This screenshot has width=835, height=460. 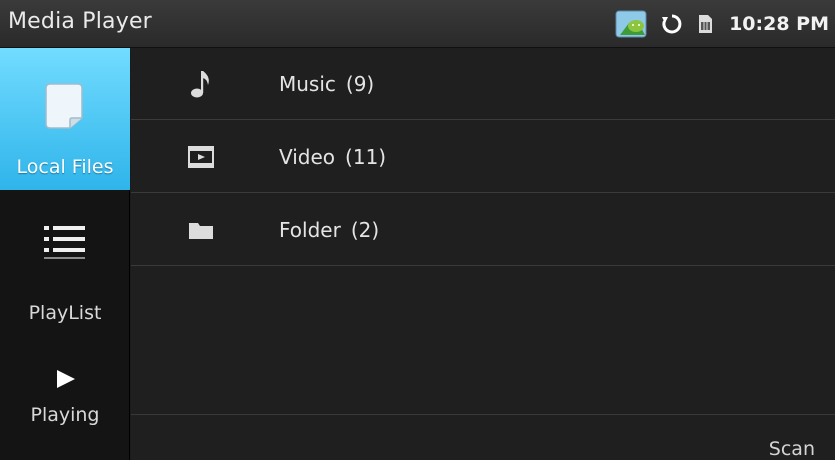 What do you see at coordinates (65, 167) in the screenshot?
I see `sidebar-item-label: Local Files` at bounding box center [65, 167].